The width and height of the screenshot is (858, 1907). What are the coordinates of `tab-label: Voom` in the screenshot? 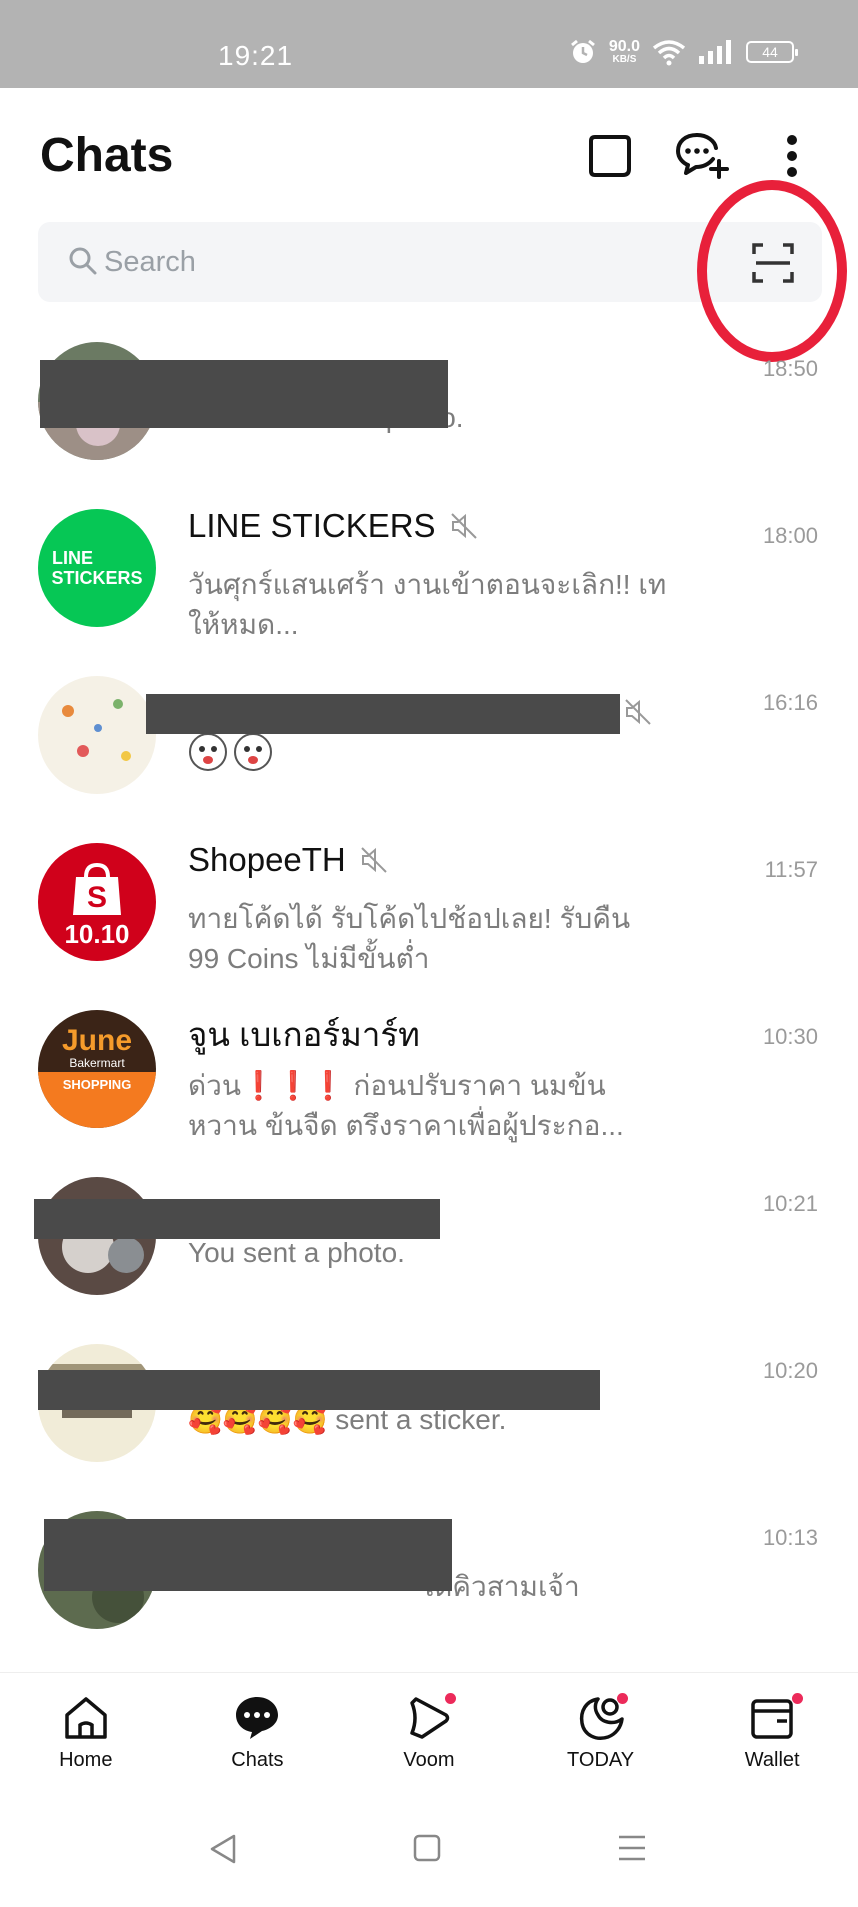 It's located at (429, 1760).